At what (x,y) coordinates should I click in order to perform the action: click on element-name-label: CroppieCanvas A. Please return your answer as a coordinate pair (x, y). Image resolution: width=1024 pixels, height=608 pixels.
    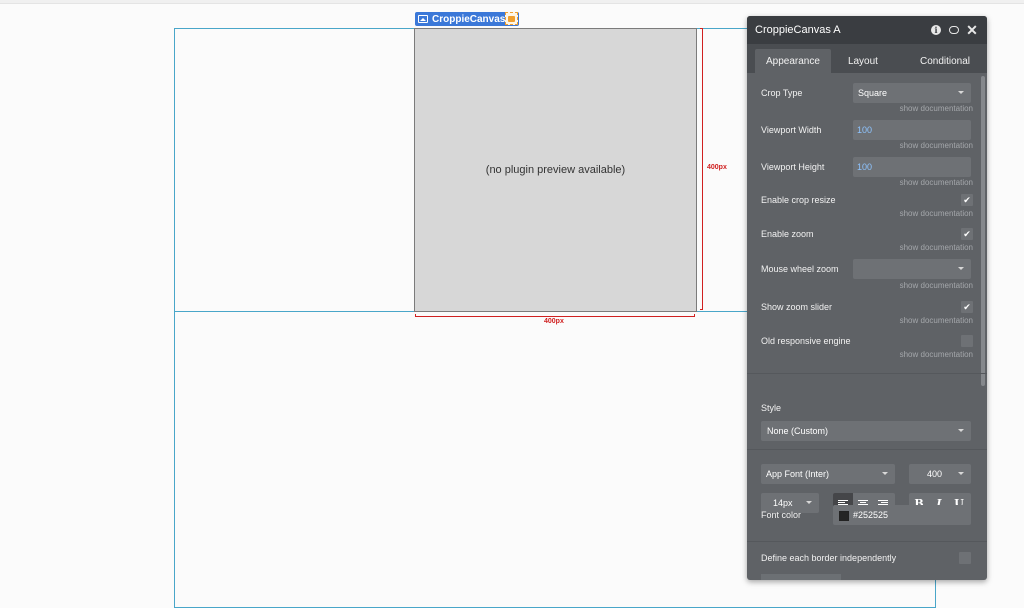
    Looking at the image, I should click on (473, 19).